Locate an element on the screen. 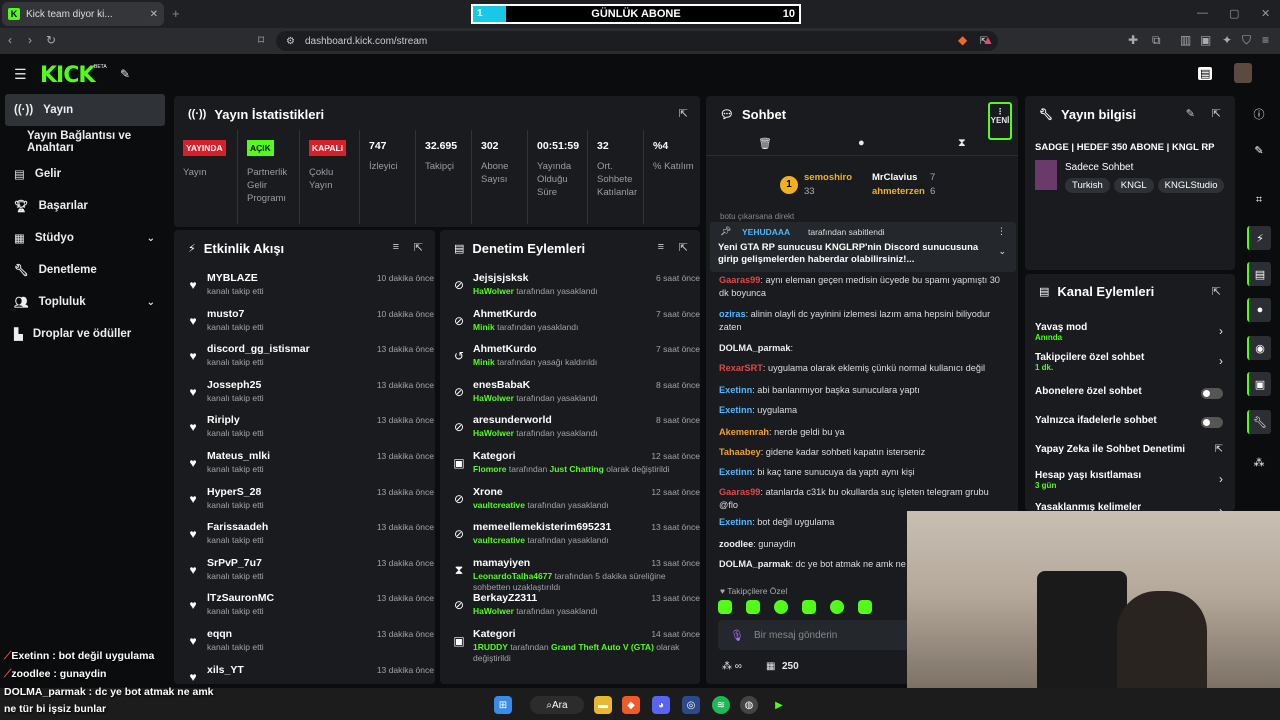 The width and height of the screenshot is (1280, 720). activity-item: ♥ musto7 kanalı takip etti 10 dakika önce is located at coordinates (309, 325).